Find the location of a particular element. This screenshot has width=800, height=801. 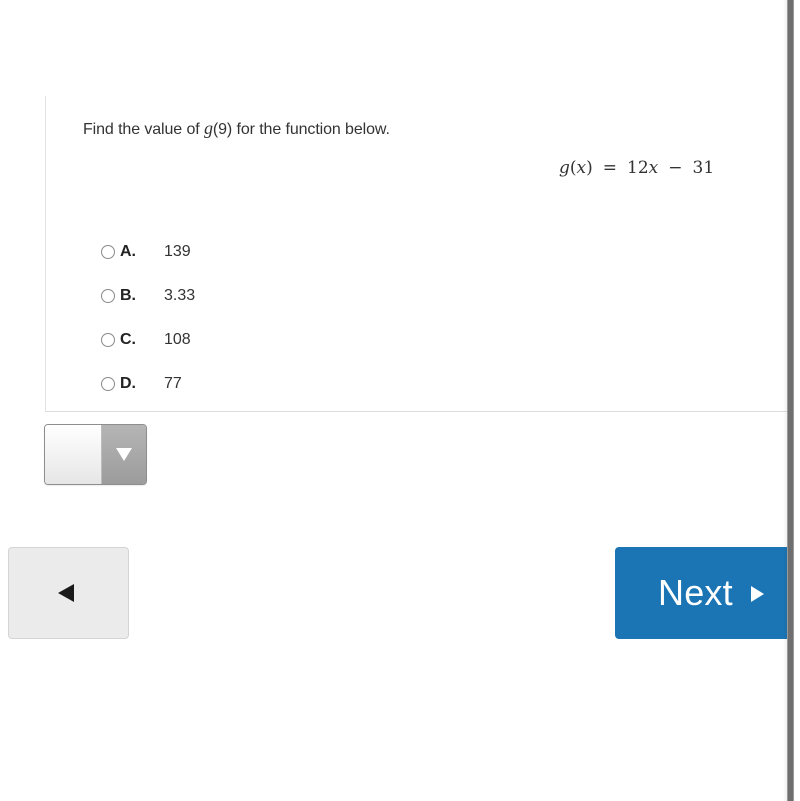

answer-dropdown is located at coordinates (95, 454).